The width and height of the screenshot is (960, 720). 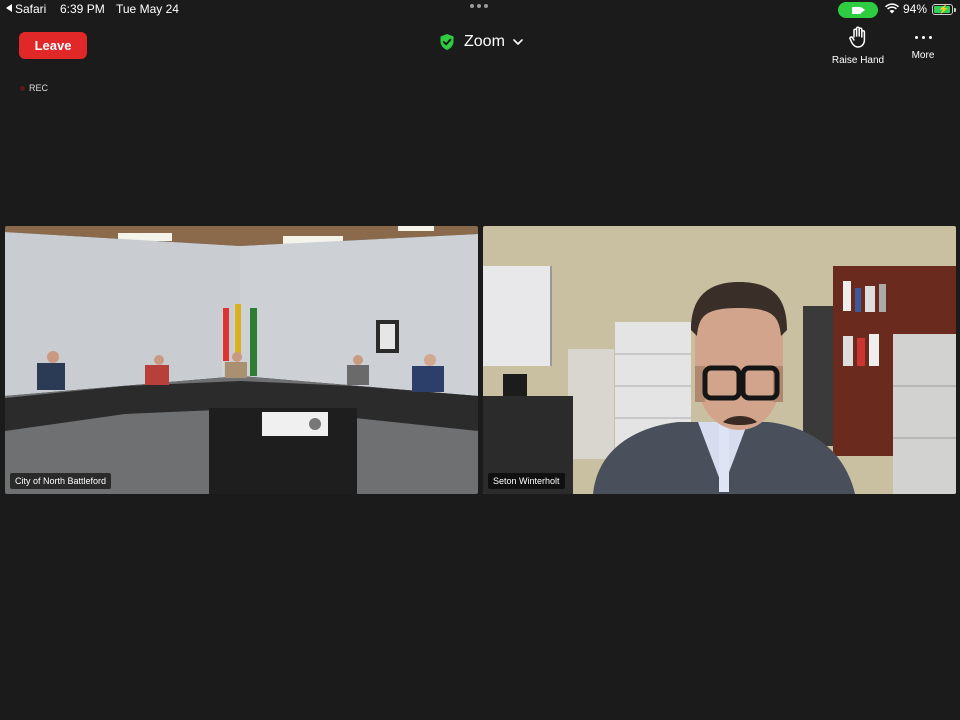 What do you see at coordinates (923, 37) in the screenshot?
I see `more-dots-icon` at bounding box center [923, 37].